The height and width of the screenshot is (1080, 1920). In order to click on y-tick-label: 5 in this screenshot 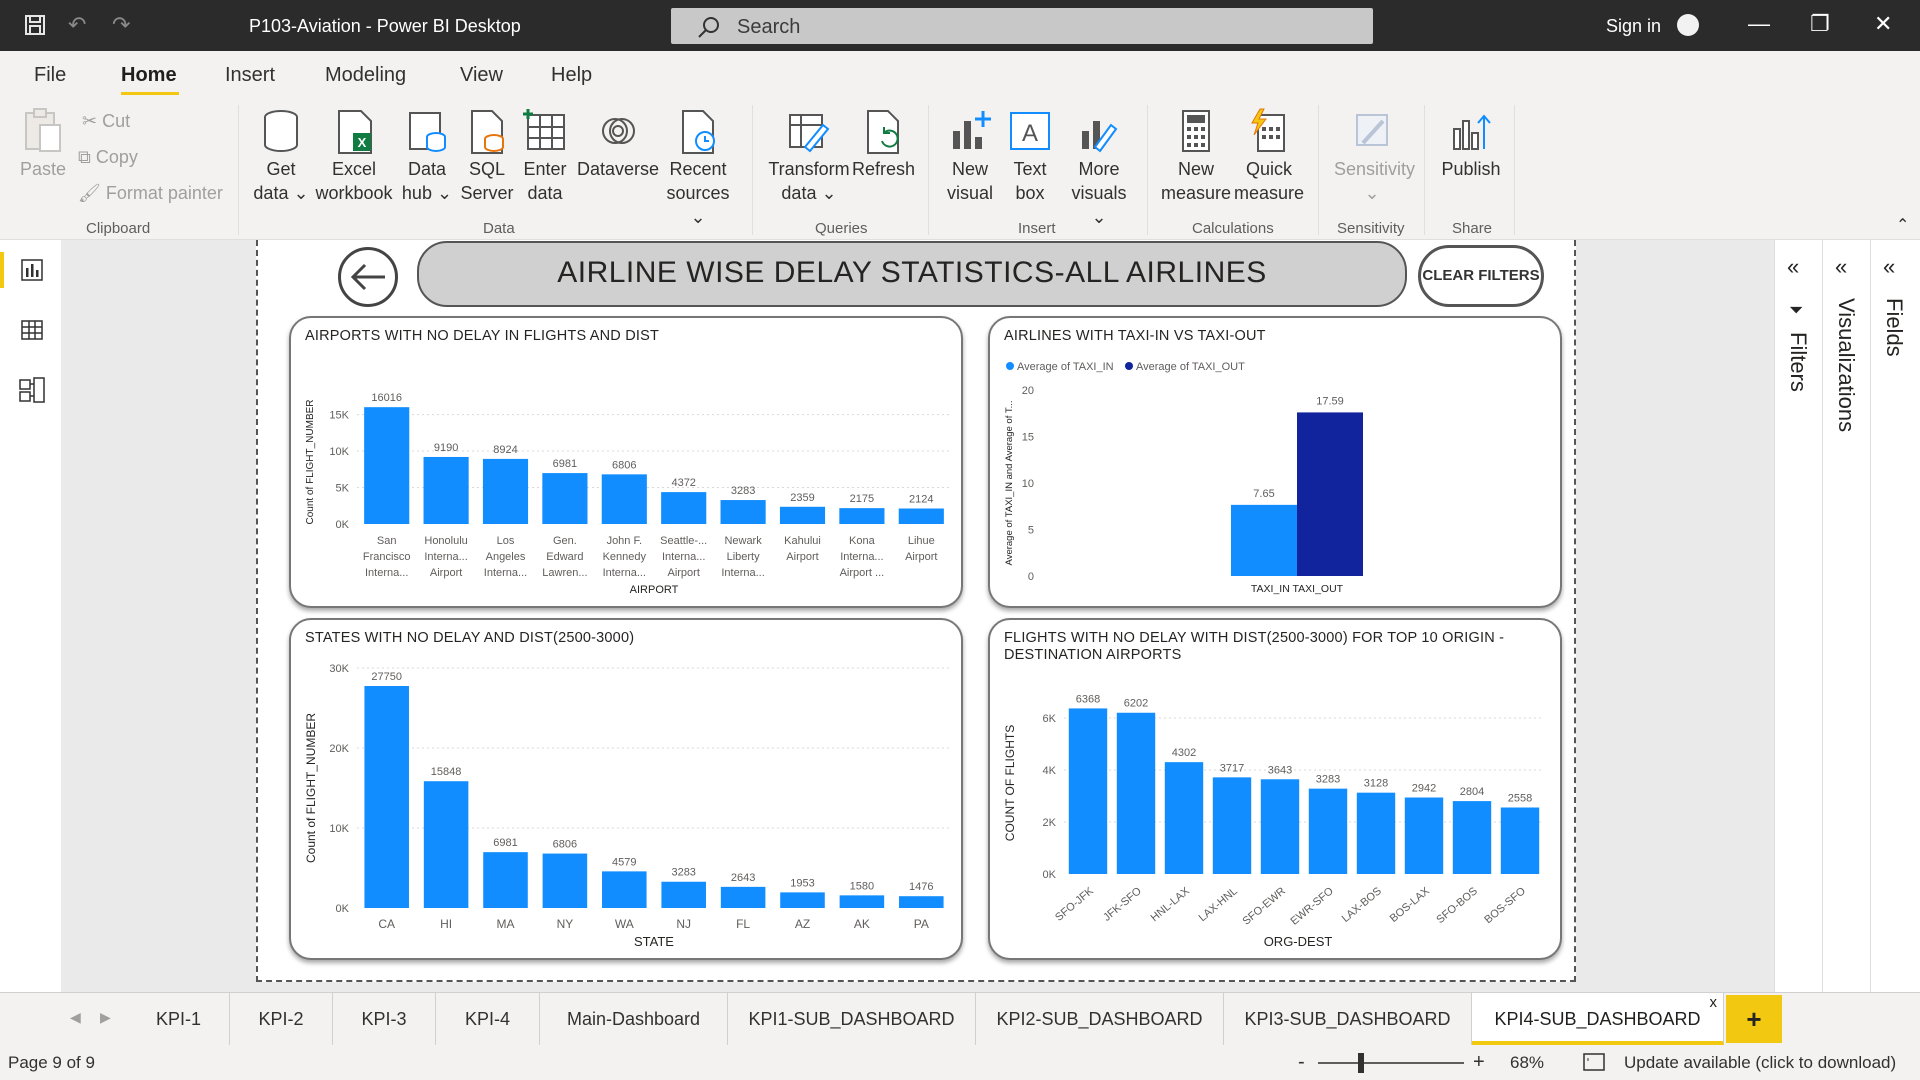, I will do `click(1031, 531)`.